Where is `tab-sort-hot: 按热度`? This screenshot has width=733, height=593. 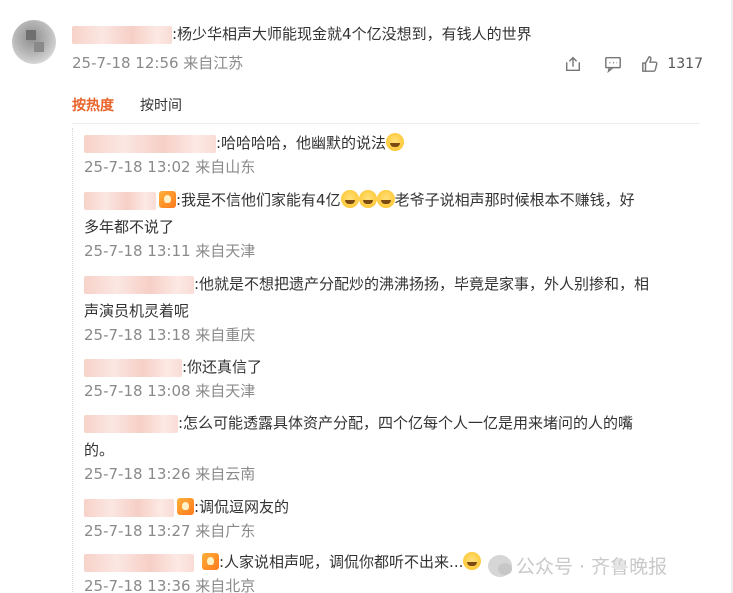
tab-sort-hot: 按热度 is located at coordinates (93, 105).